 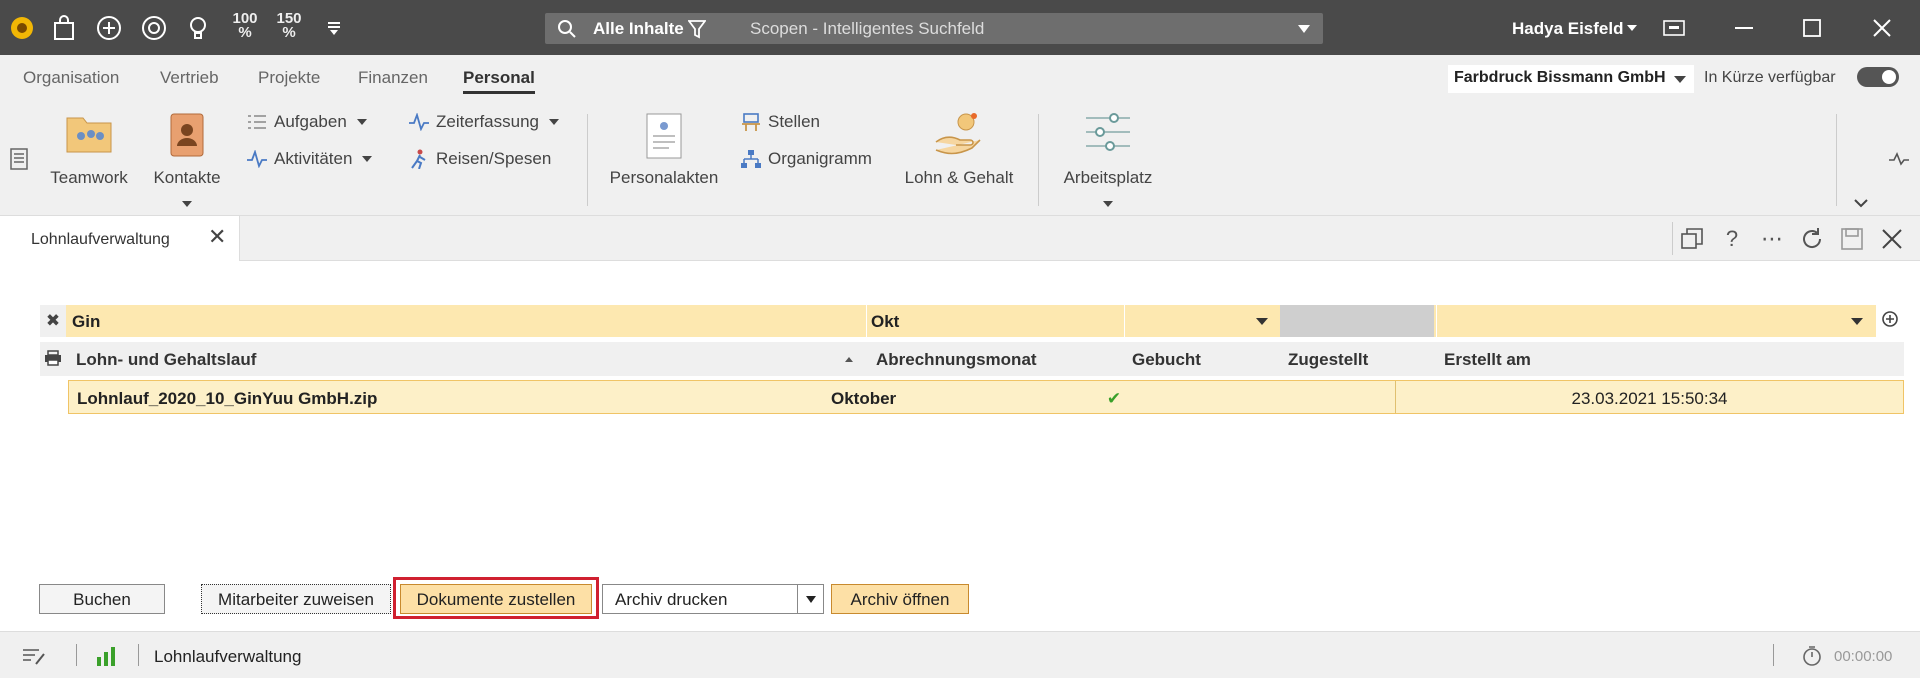 What do you see at coordinates (1812, 658) in the screenshot?
I see `stopwatch-icon` at bounding box center [1812, 658].